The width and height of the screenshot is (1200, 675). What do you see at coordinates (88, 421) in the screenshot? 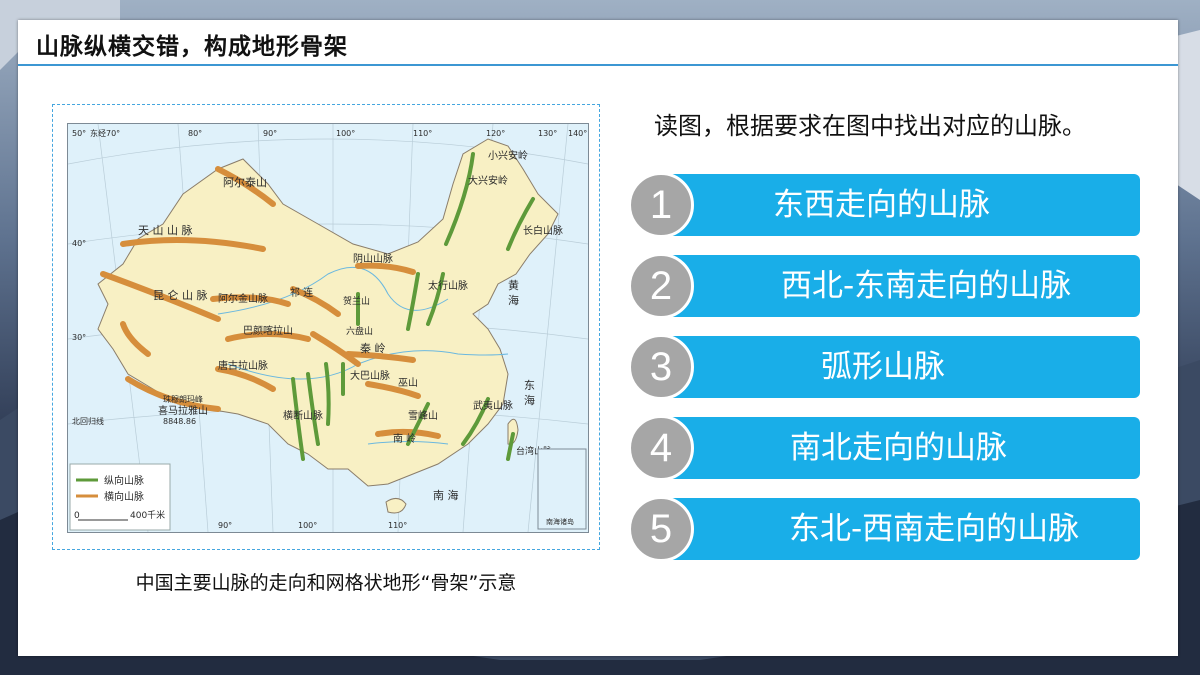
I see `grid-label-tropic: 北回归线` at bounding box center [88, 421].